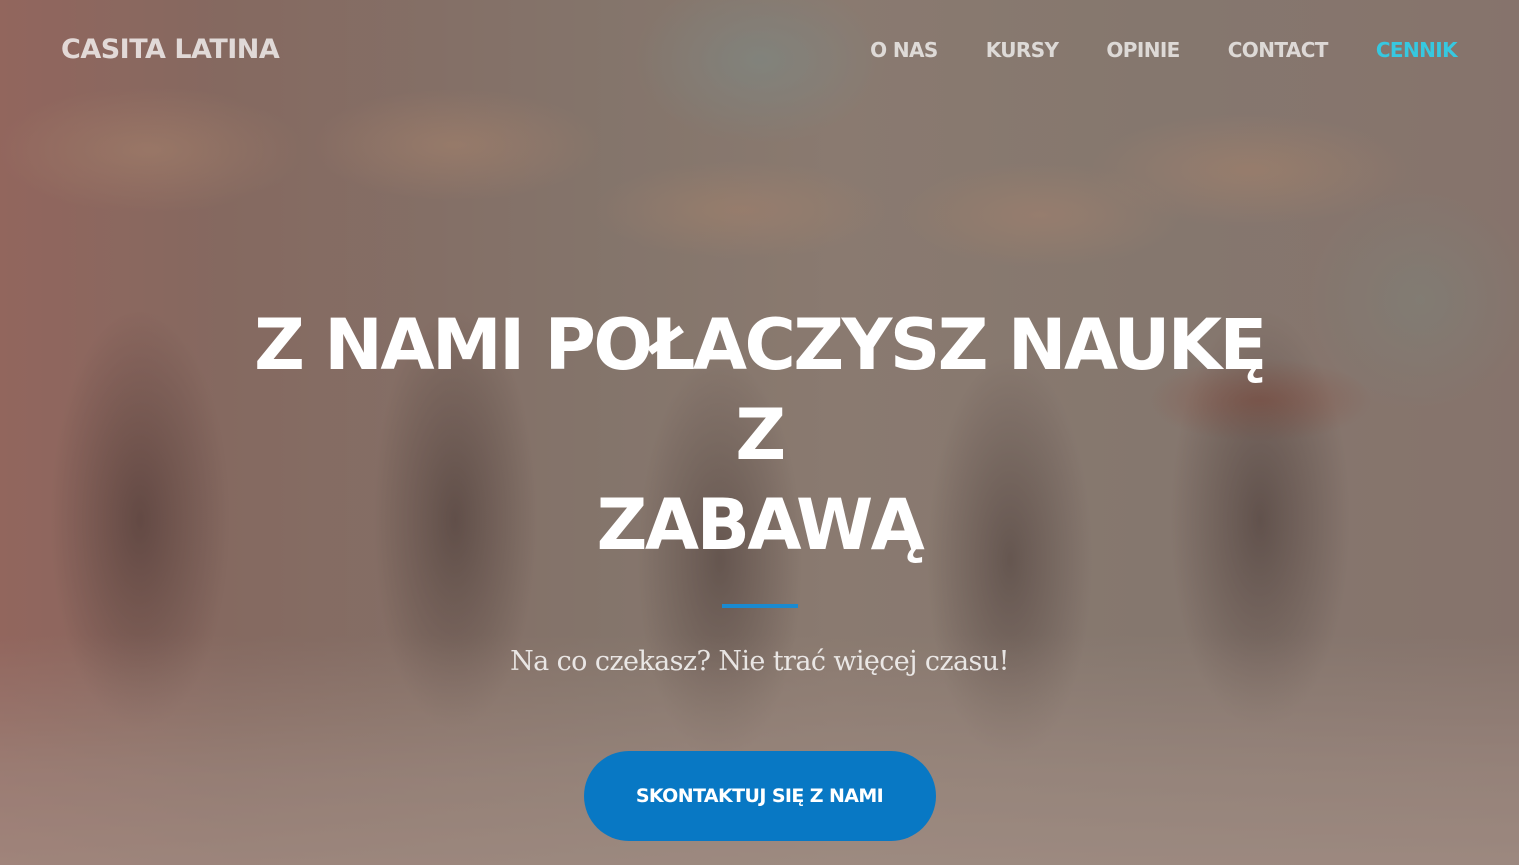 This screenshot has width=1519, height=865. What do you see at coordinates (170, 49) in the screenshot?
I see `brand-logo-link: CASITA LATINA` at bounding box center [170, 49].